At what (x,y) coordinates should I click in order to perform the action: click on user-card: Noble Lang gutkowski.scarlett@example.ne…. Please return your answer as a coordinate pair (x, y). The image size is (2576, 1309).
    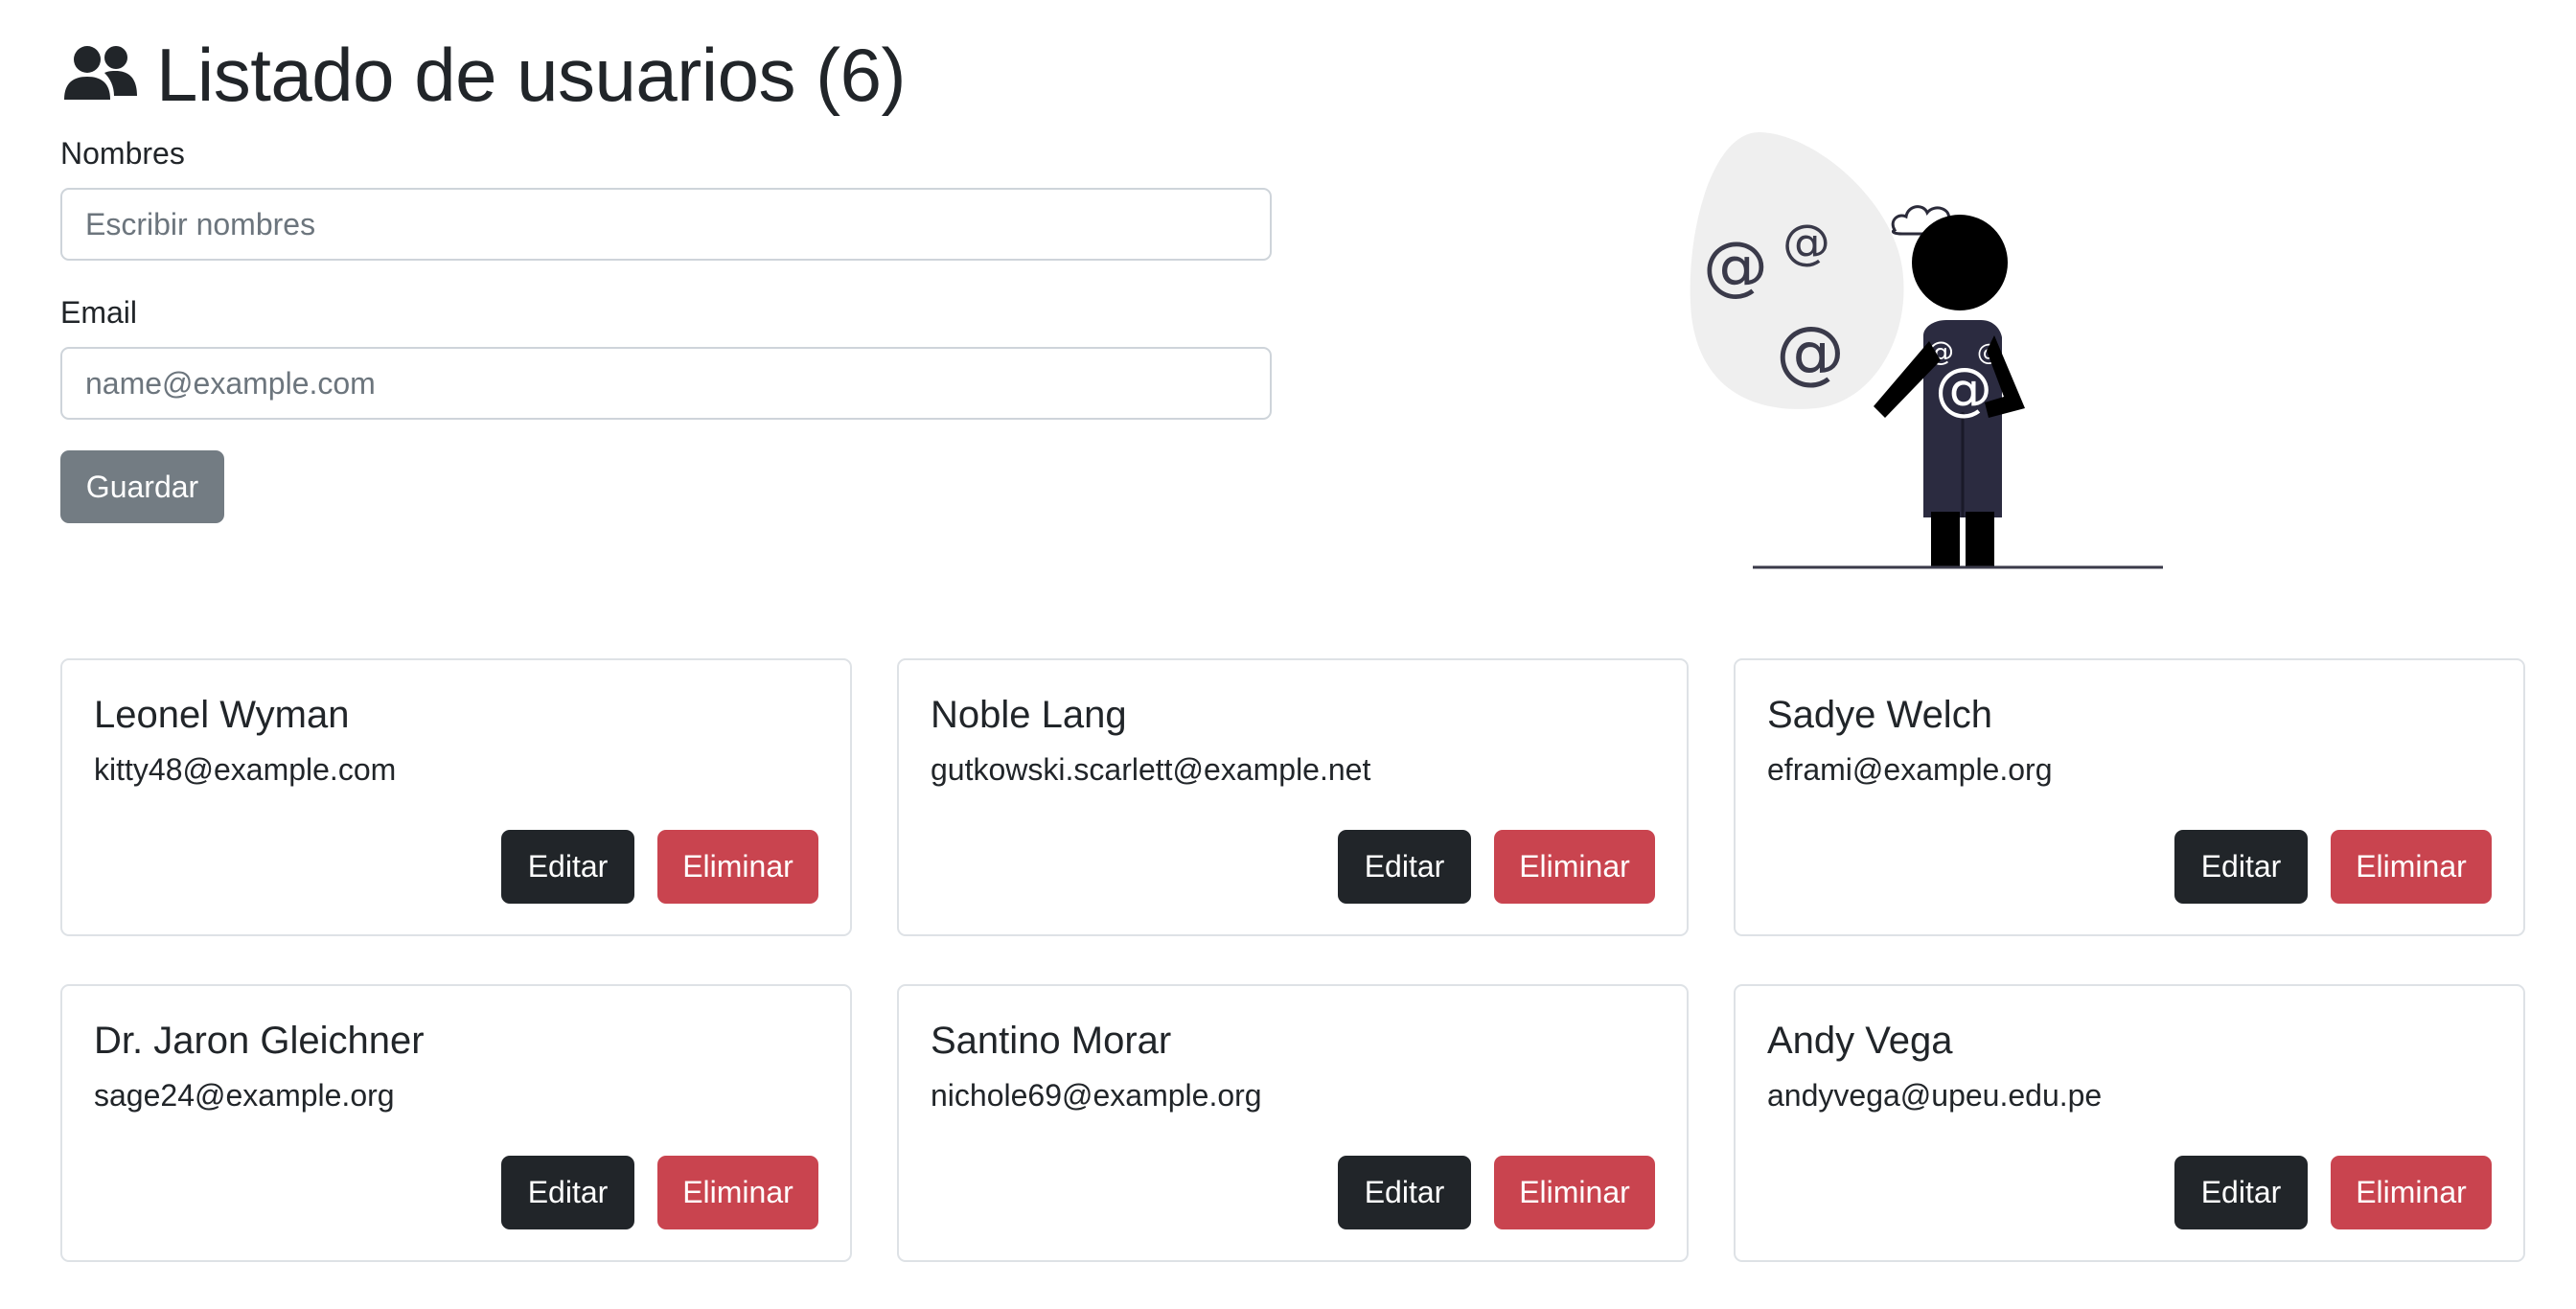
    Looking at the image, I should click on (1293, 797).